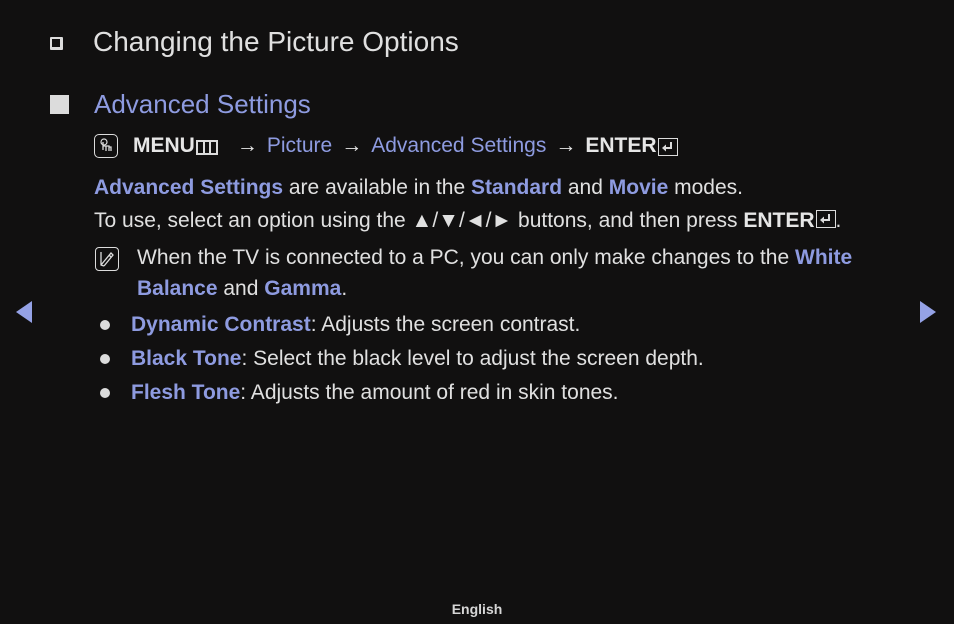 The width and height of the screenshot is (954, 624). Describe the element at coordinates (106, 146) in the screenshot. I see `o-remote-hand-icon` at that location.